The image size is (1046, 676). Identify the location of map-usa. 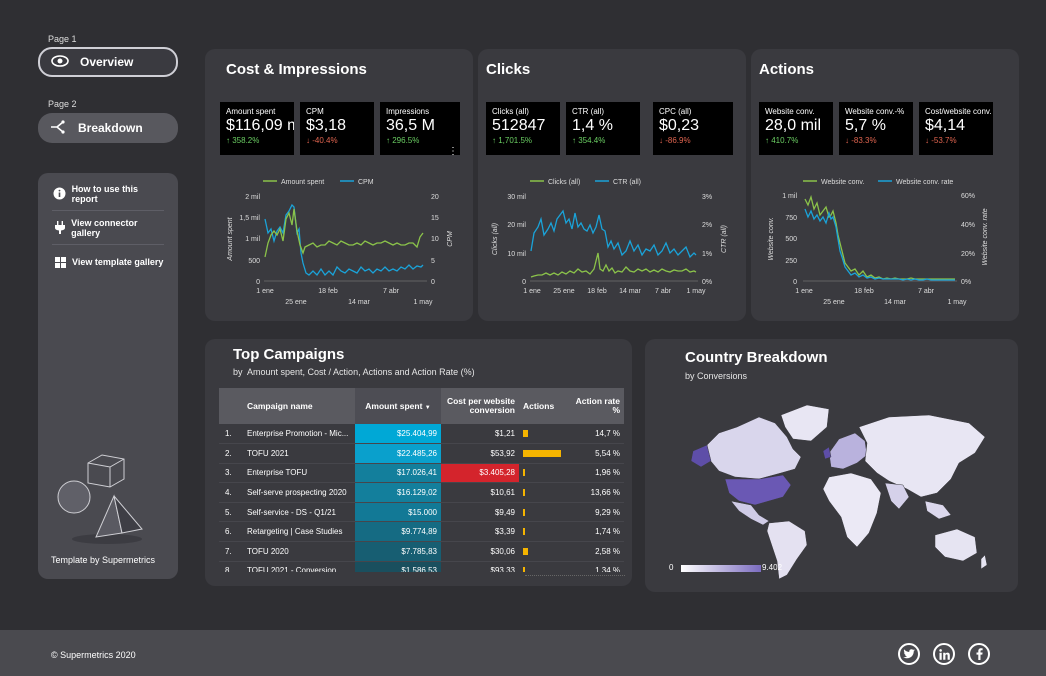
(758, 490).